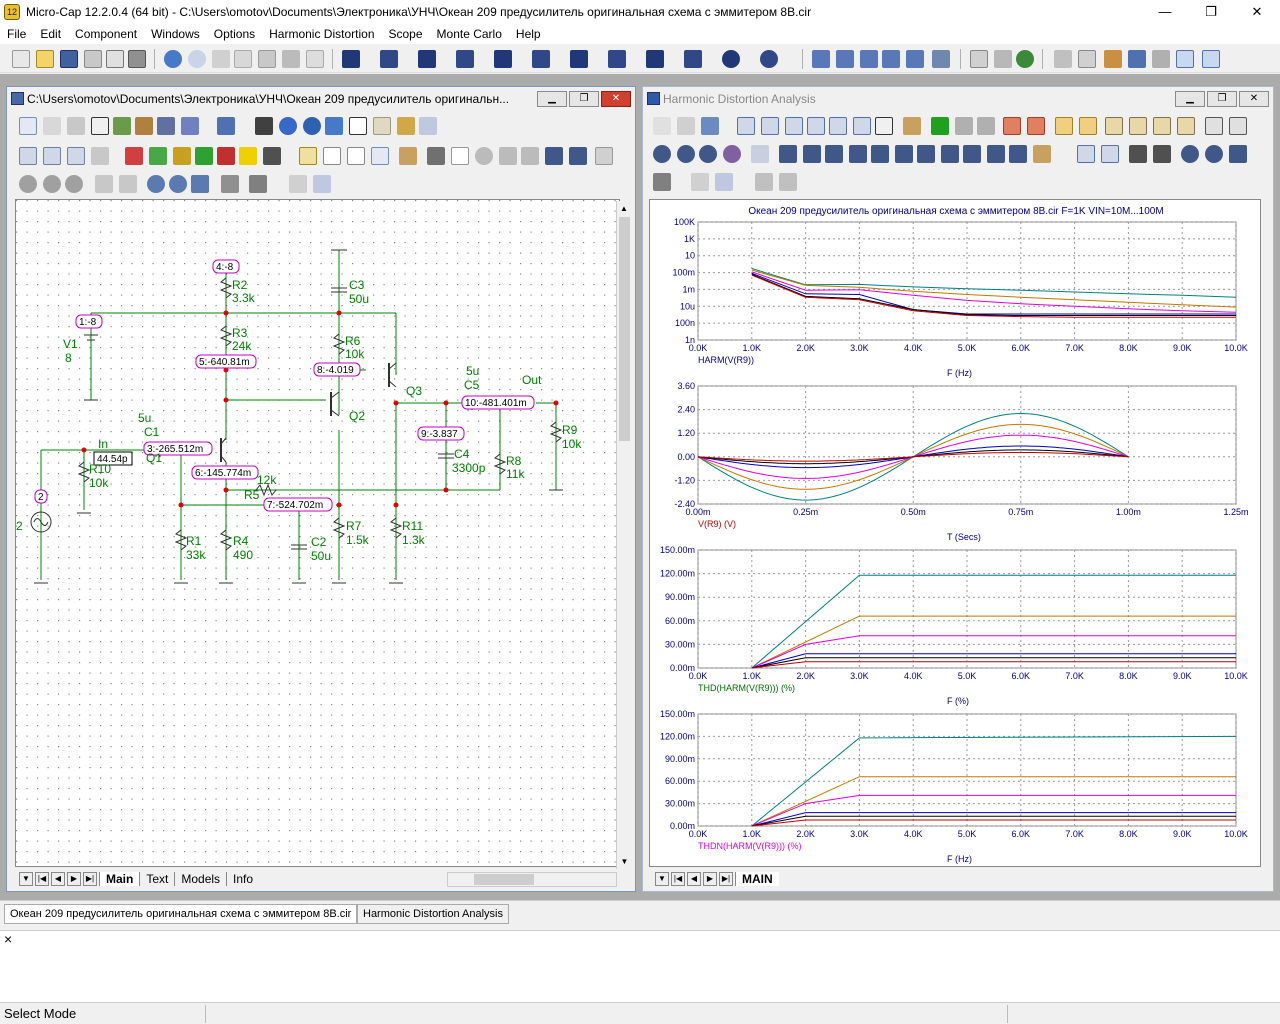  What do you see at coordinates (204, 156) in the screenshot?
I see `dissipation-icon` at bounding box center [204, 156].